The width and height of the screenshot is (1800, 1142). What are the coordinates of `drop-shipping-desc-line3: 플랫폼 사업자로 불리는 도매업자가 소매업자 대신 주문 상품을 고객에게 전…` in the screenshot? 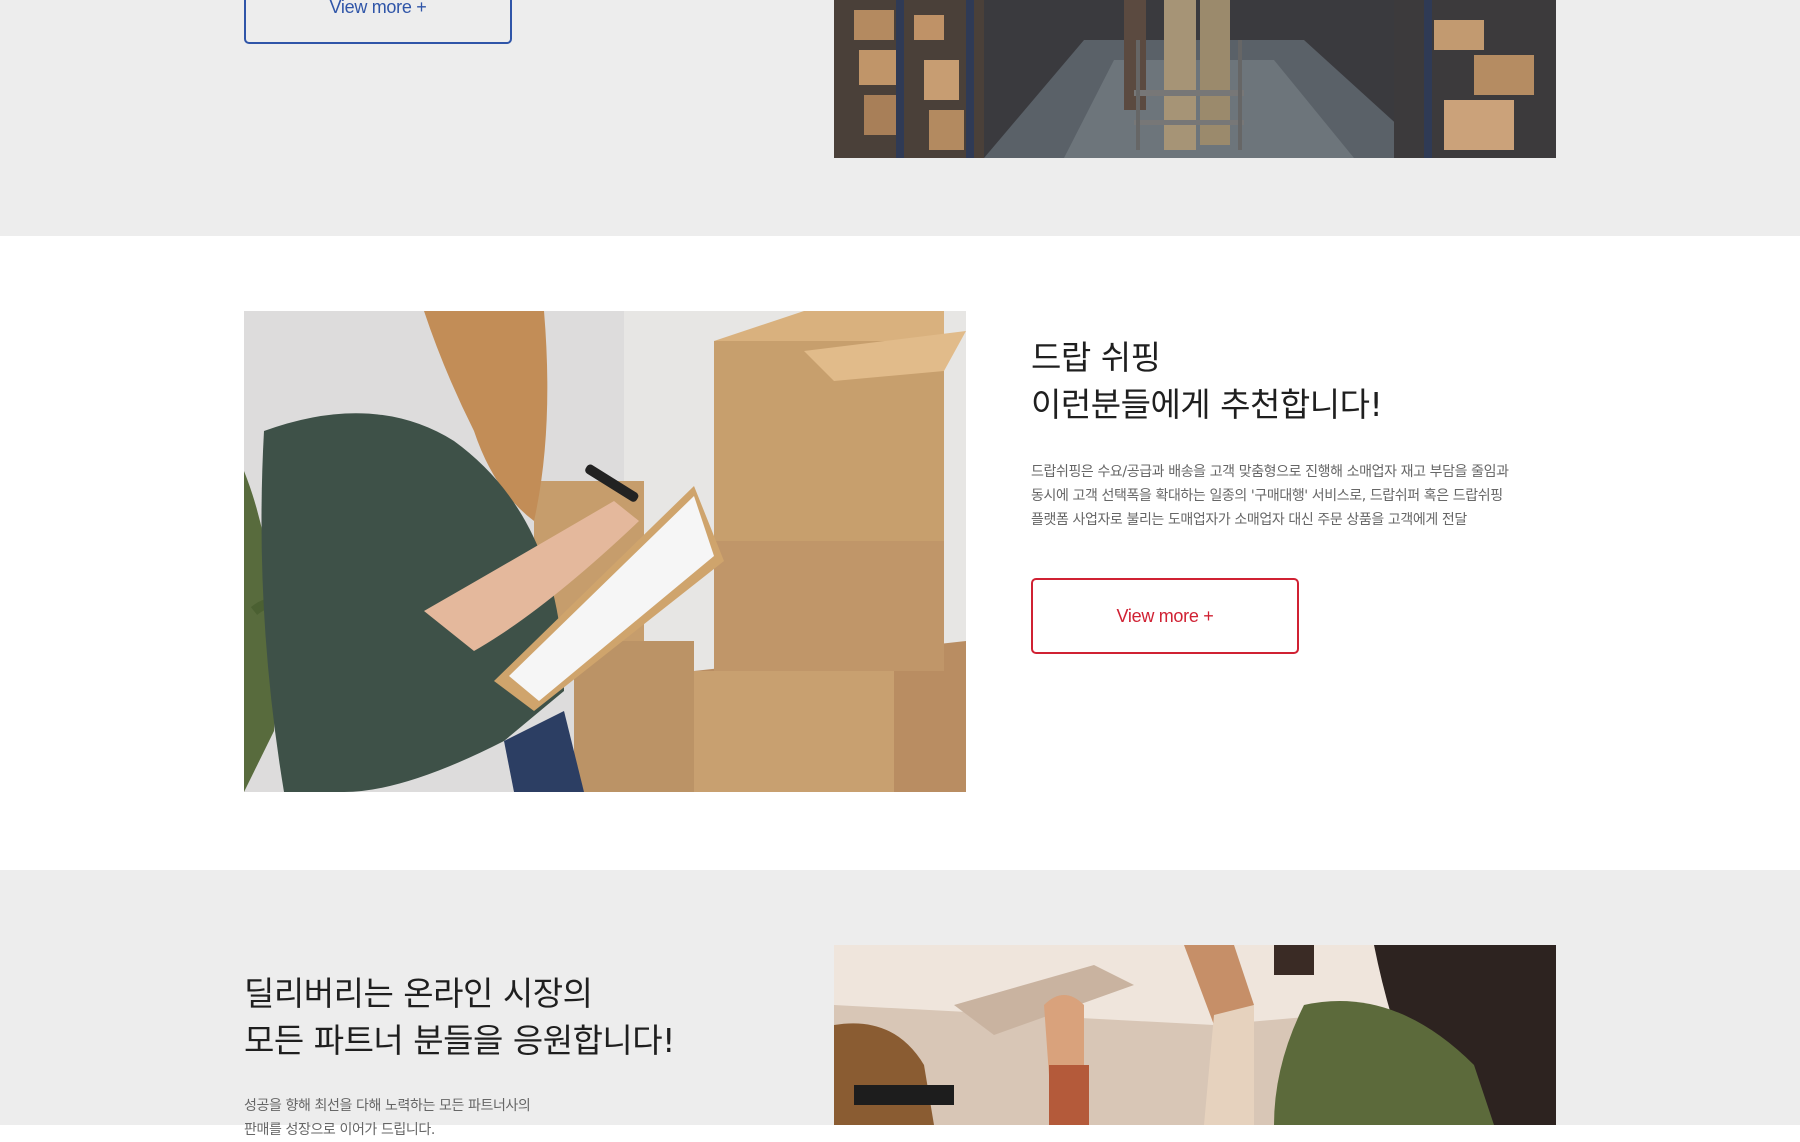 It's located at (1249, 520).